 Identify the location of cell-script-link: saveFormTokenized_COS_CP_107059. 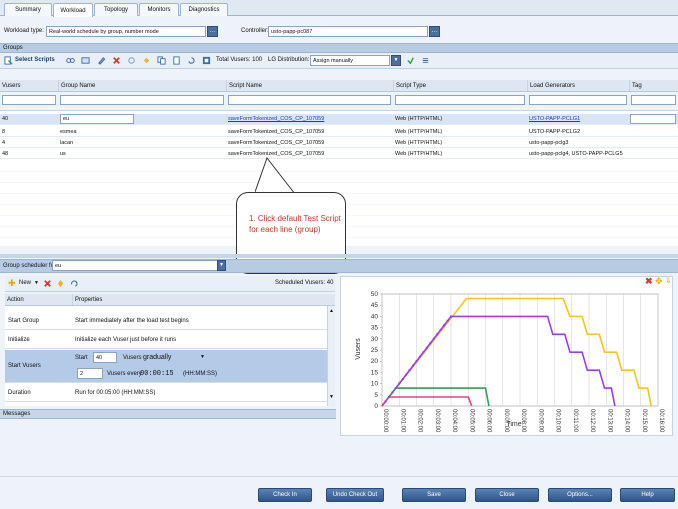
(309, 119).